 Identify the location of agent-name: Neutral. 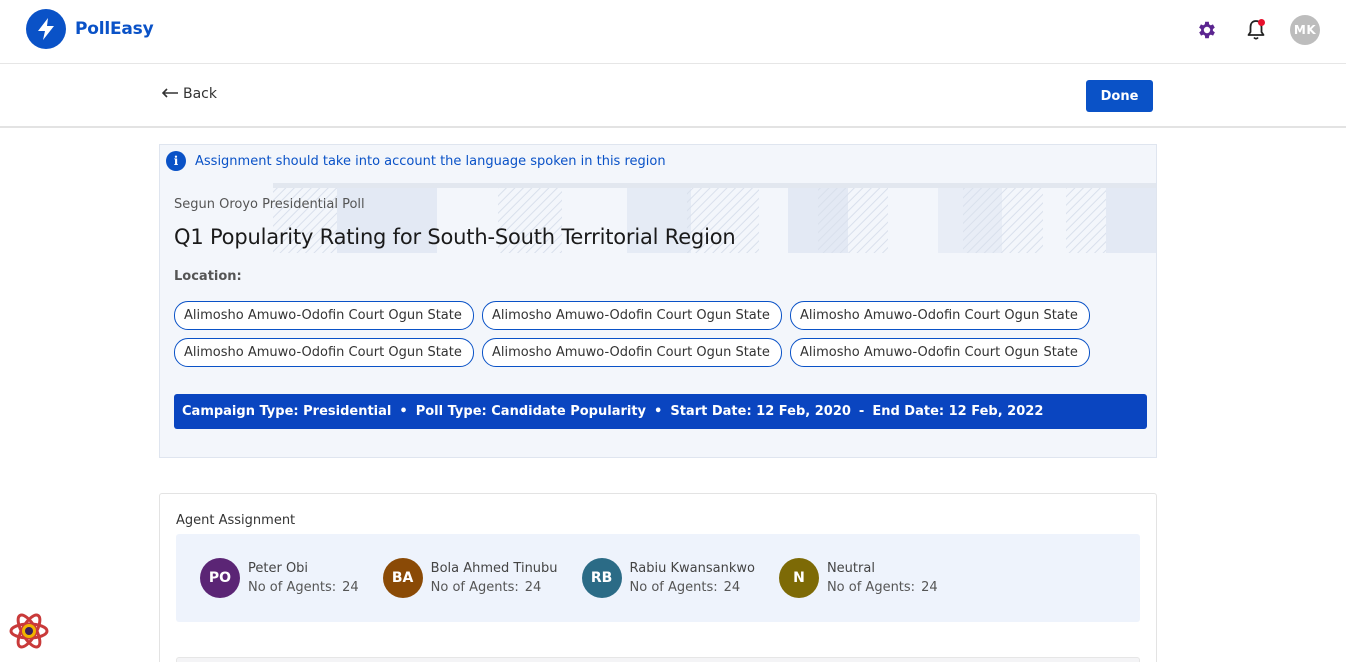
(850, 568).